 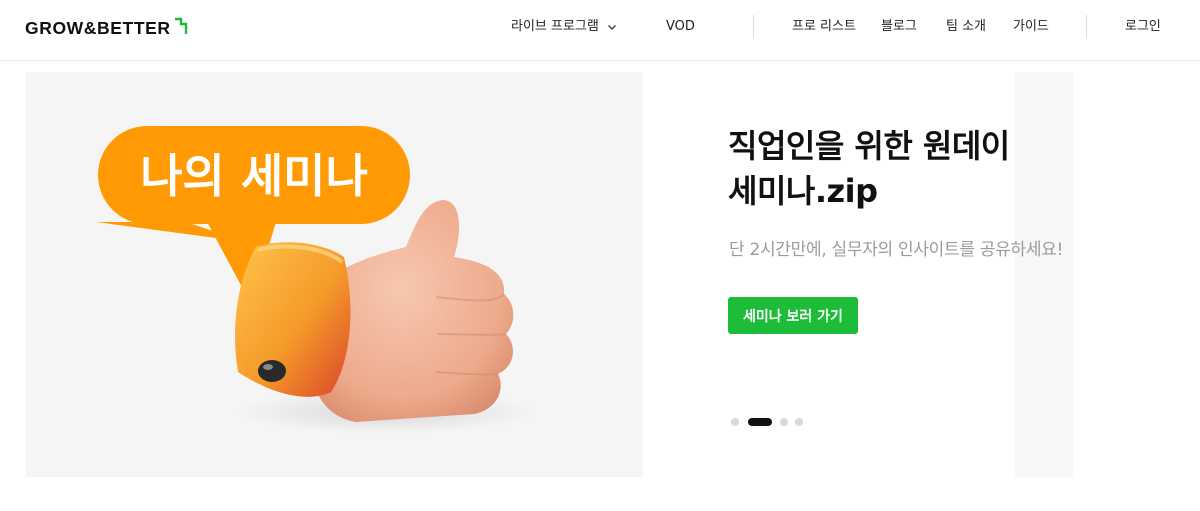 I want to click on nav-blog: 블로그, so click(x=899, y=27).